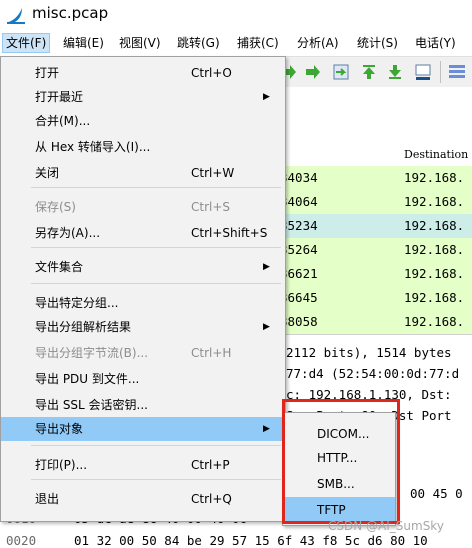 Image resolution: width=472 pixels, height=548 pixels. Describe the element at coordinates (395, 72) in the screenshot. I see `last-packet-icon` at that location.